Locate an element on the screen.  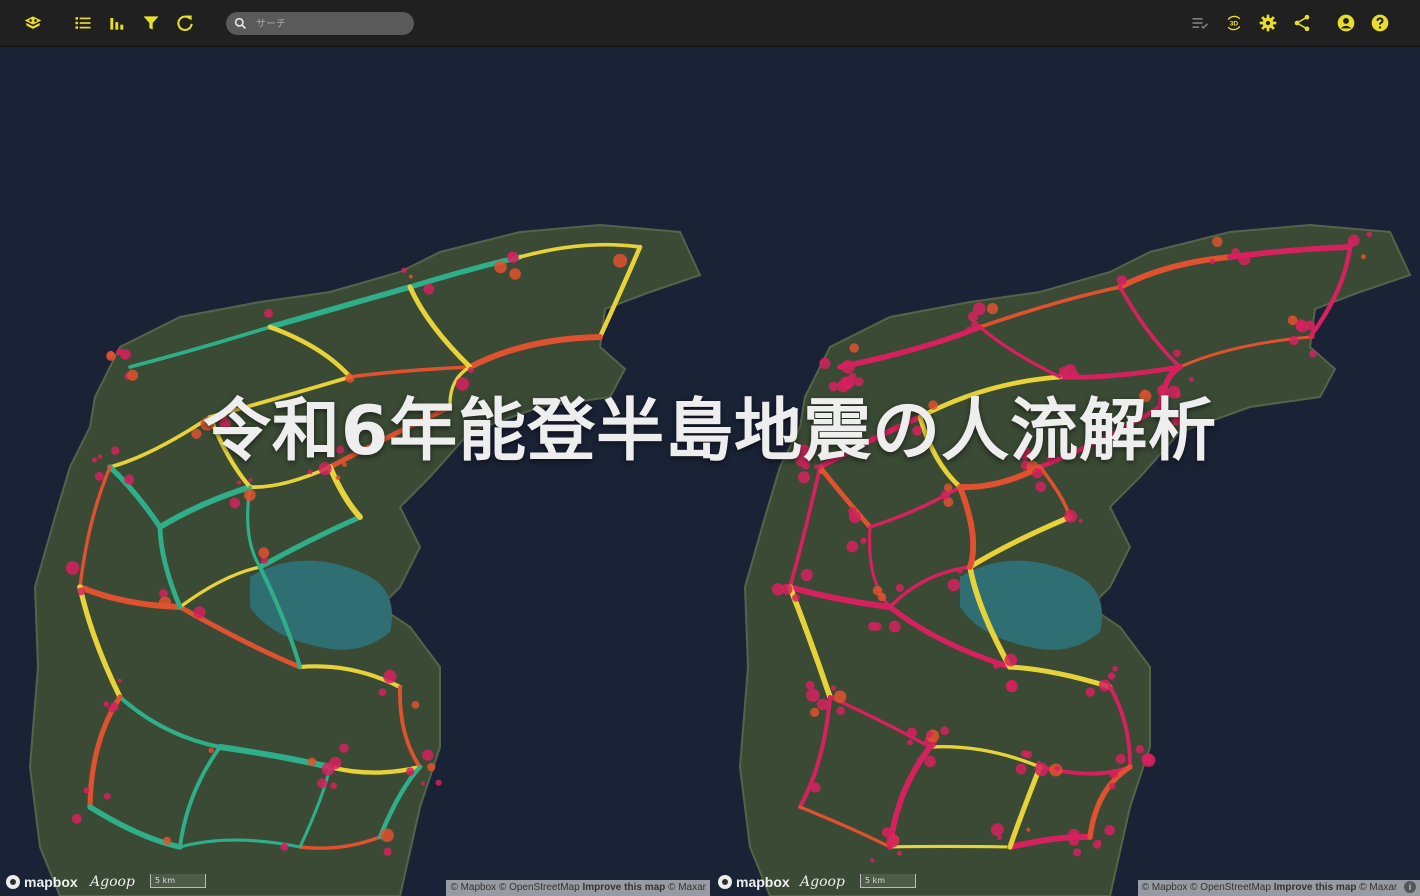
account-icon is located at coordinates (1346, 23).